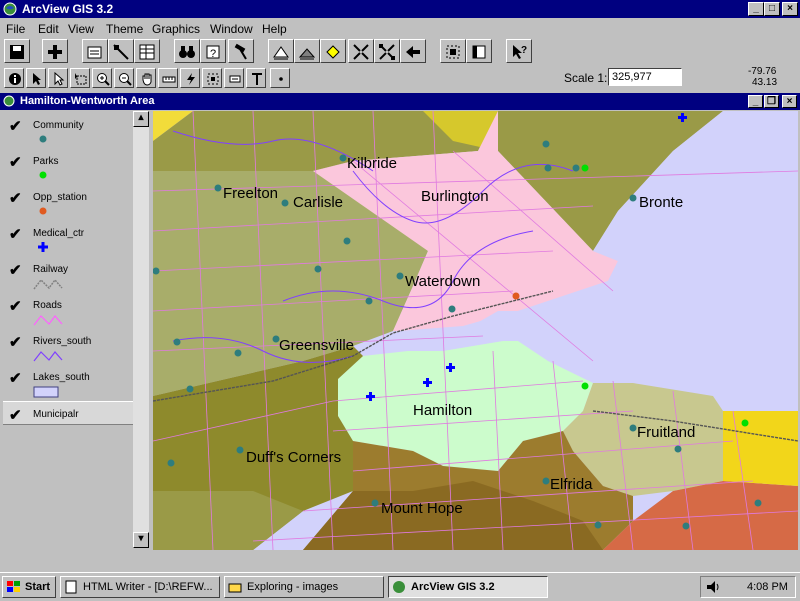 This screenshot has width=800, height=601. What do you see at coordinates (190, 78) in the screenshot?
I see `hotlink-tool` at bounding box center [190, 78].